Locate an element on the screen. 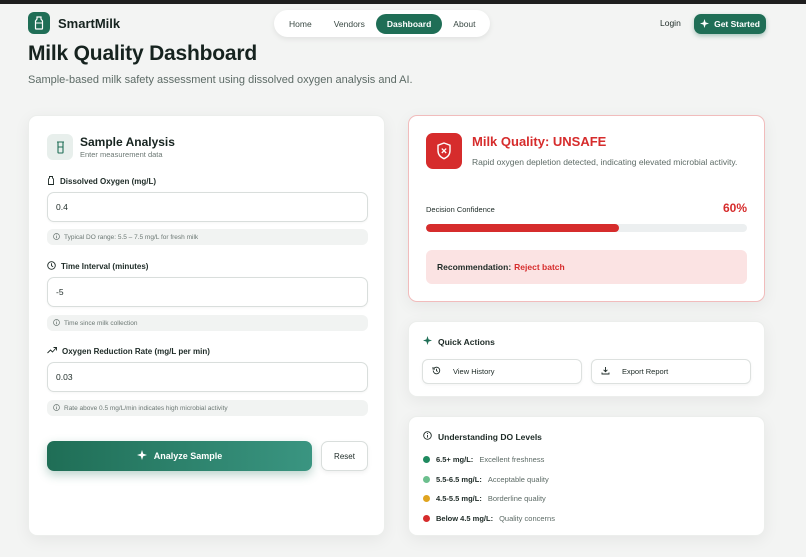  do-level-item: Below 4.5 mg/L: Quality concerns is located at coordinates (489, 518).